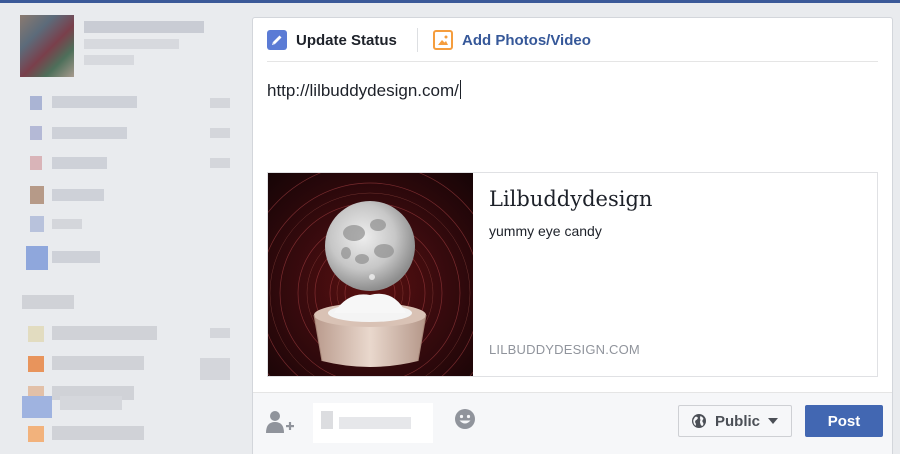 The height and width of the screenshot is (454, 900). I want to click on emoji-icon, so click(465, 419).